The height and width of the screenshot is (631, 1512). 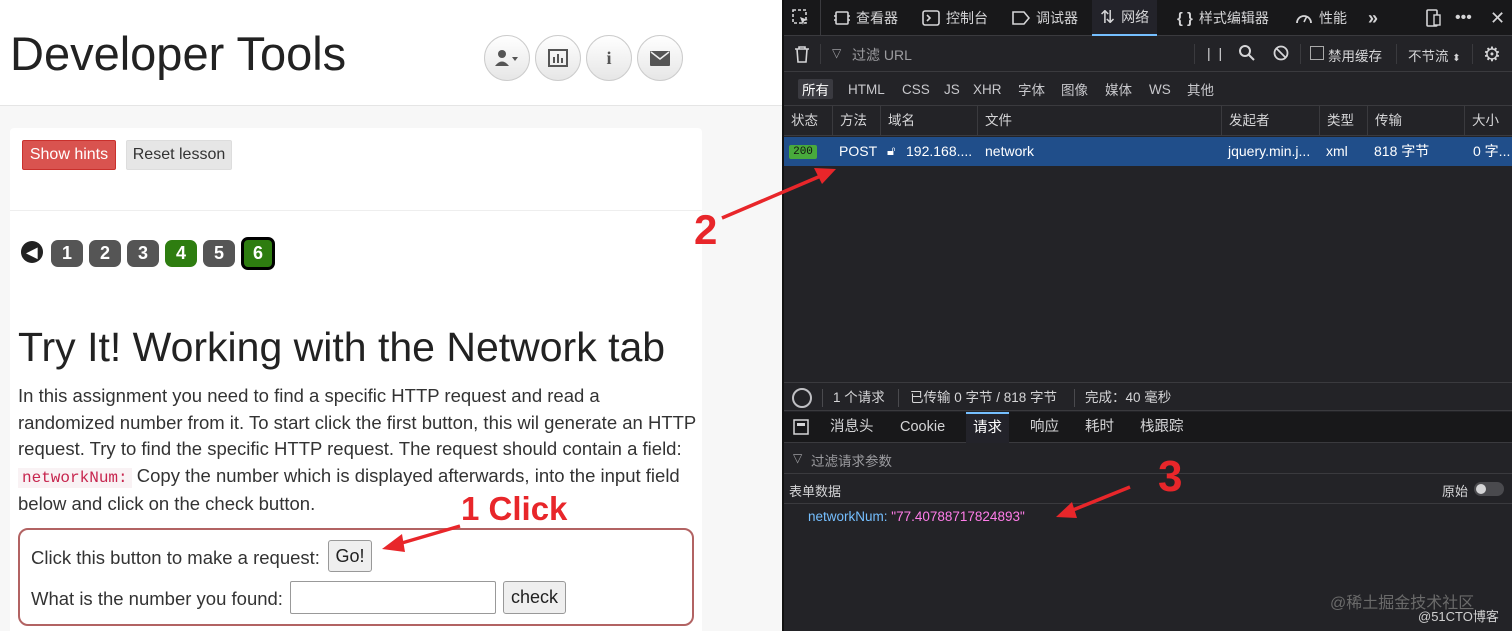 I want to click on info-icon: i, so click(x=609, y=57).